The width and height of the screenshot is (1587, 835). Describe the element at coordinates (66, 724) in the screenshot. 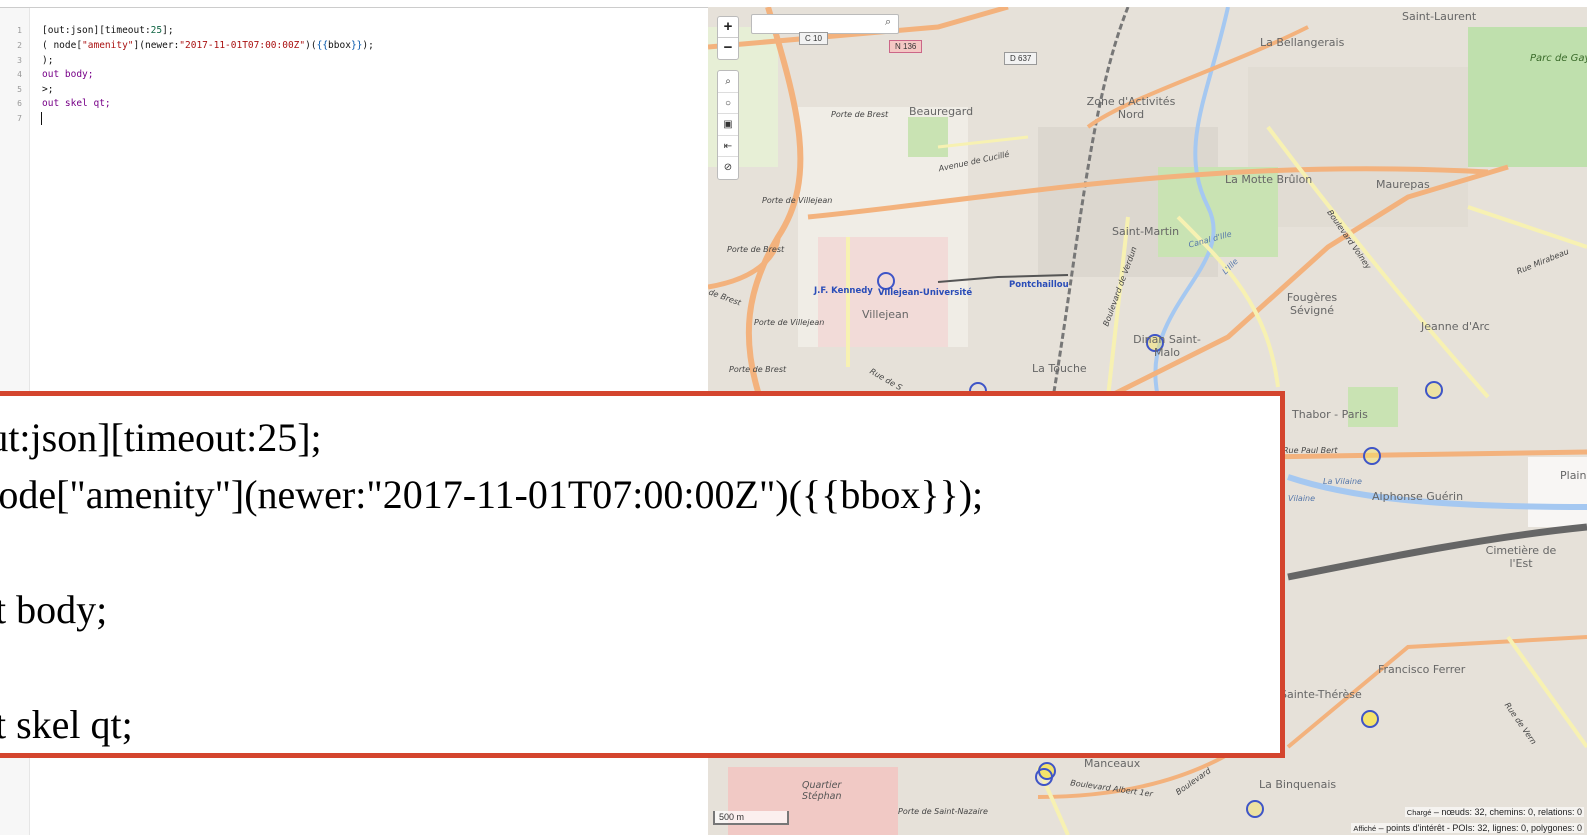

I see `callout-line-6: out skel qt;` at that location.